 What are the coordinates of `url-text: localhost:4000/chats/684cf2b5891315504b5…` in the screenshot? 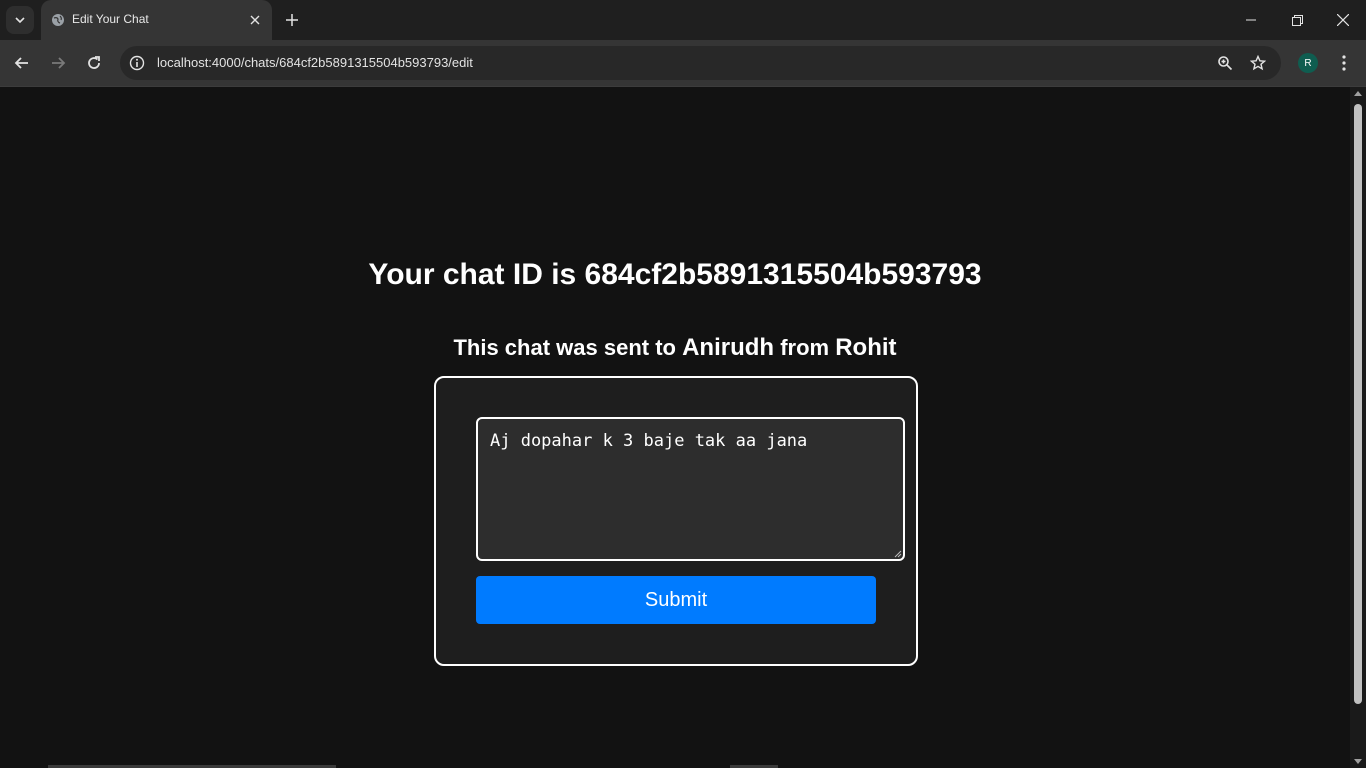 It's located at (315, 62).